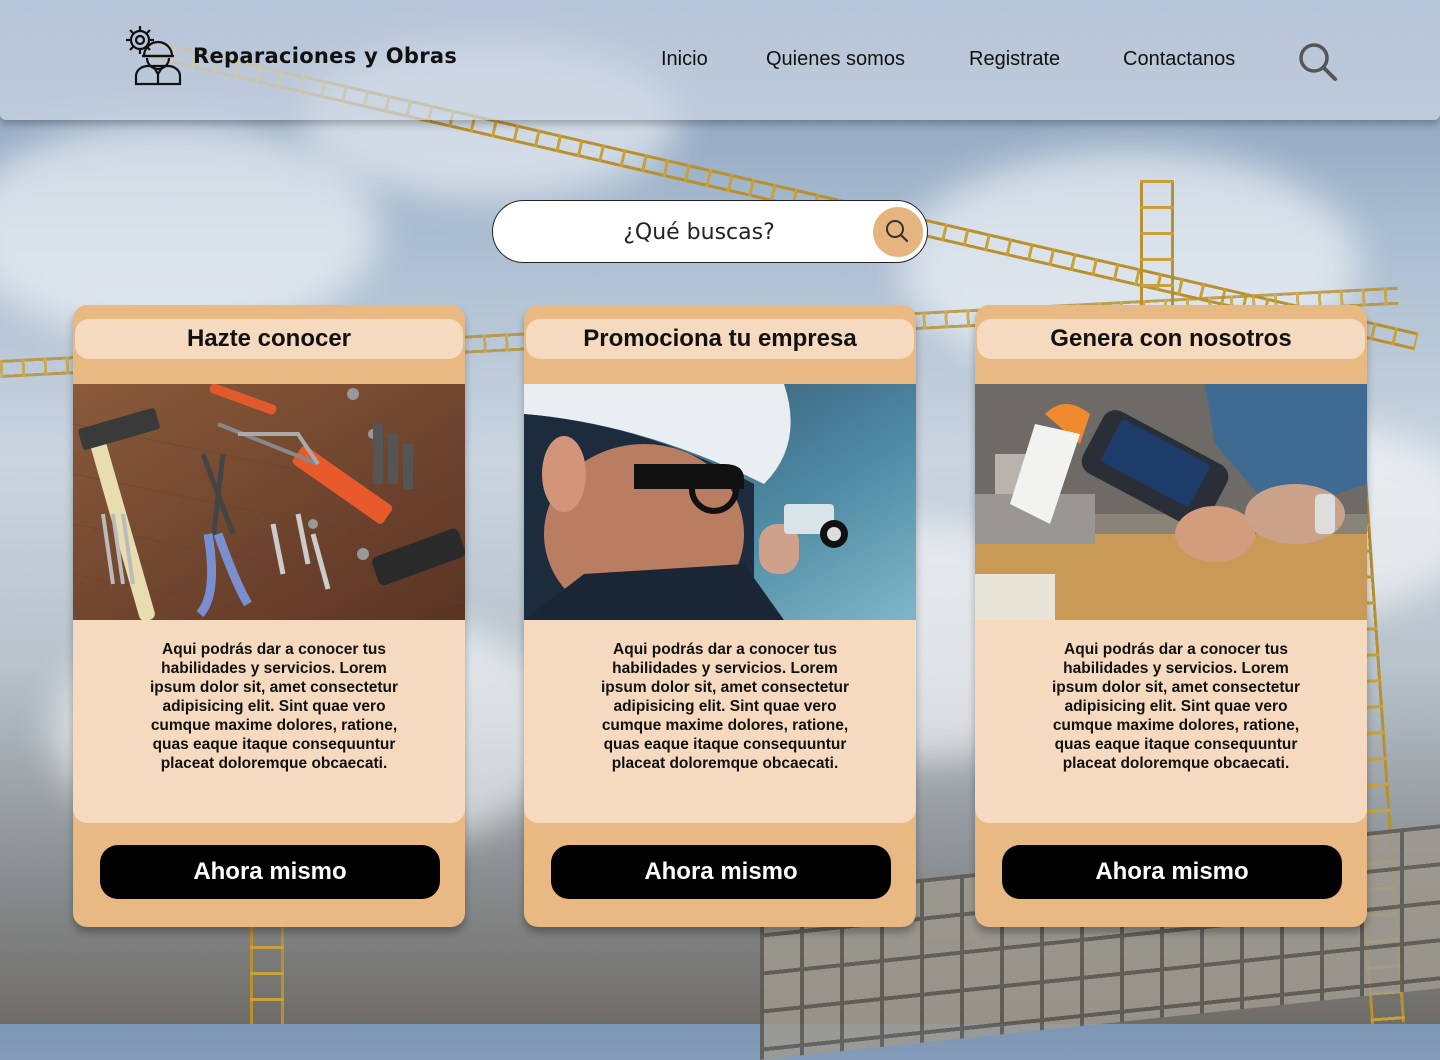 This screenshot has height=1060, width=1440. I want to click on card-title: Promociona tu empresa, so click(720, 338).